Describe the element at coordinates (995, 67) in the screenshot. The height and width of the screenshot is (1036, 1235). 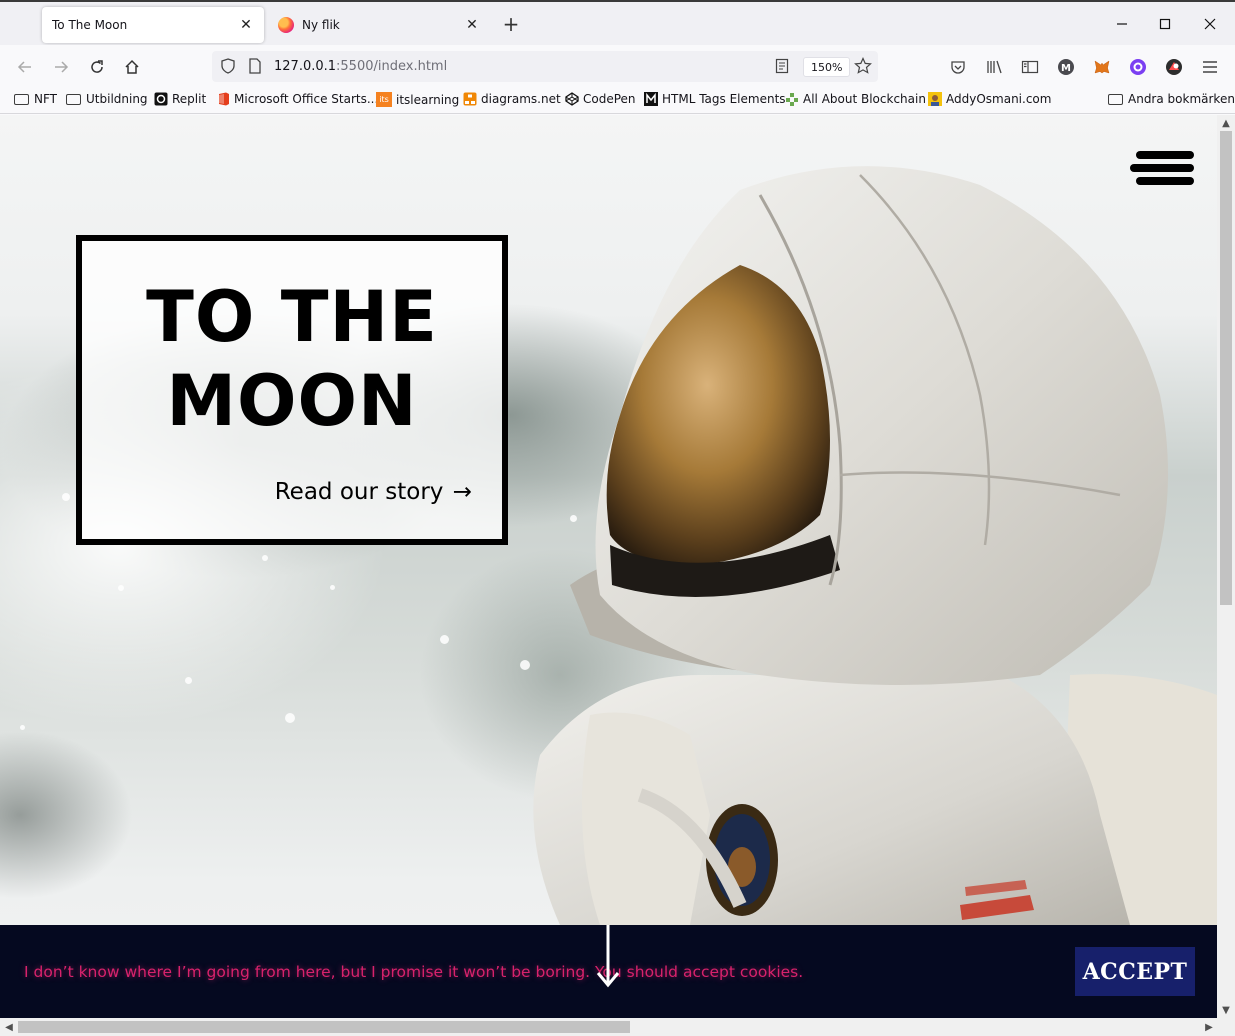
I see `library-icon` at that location.